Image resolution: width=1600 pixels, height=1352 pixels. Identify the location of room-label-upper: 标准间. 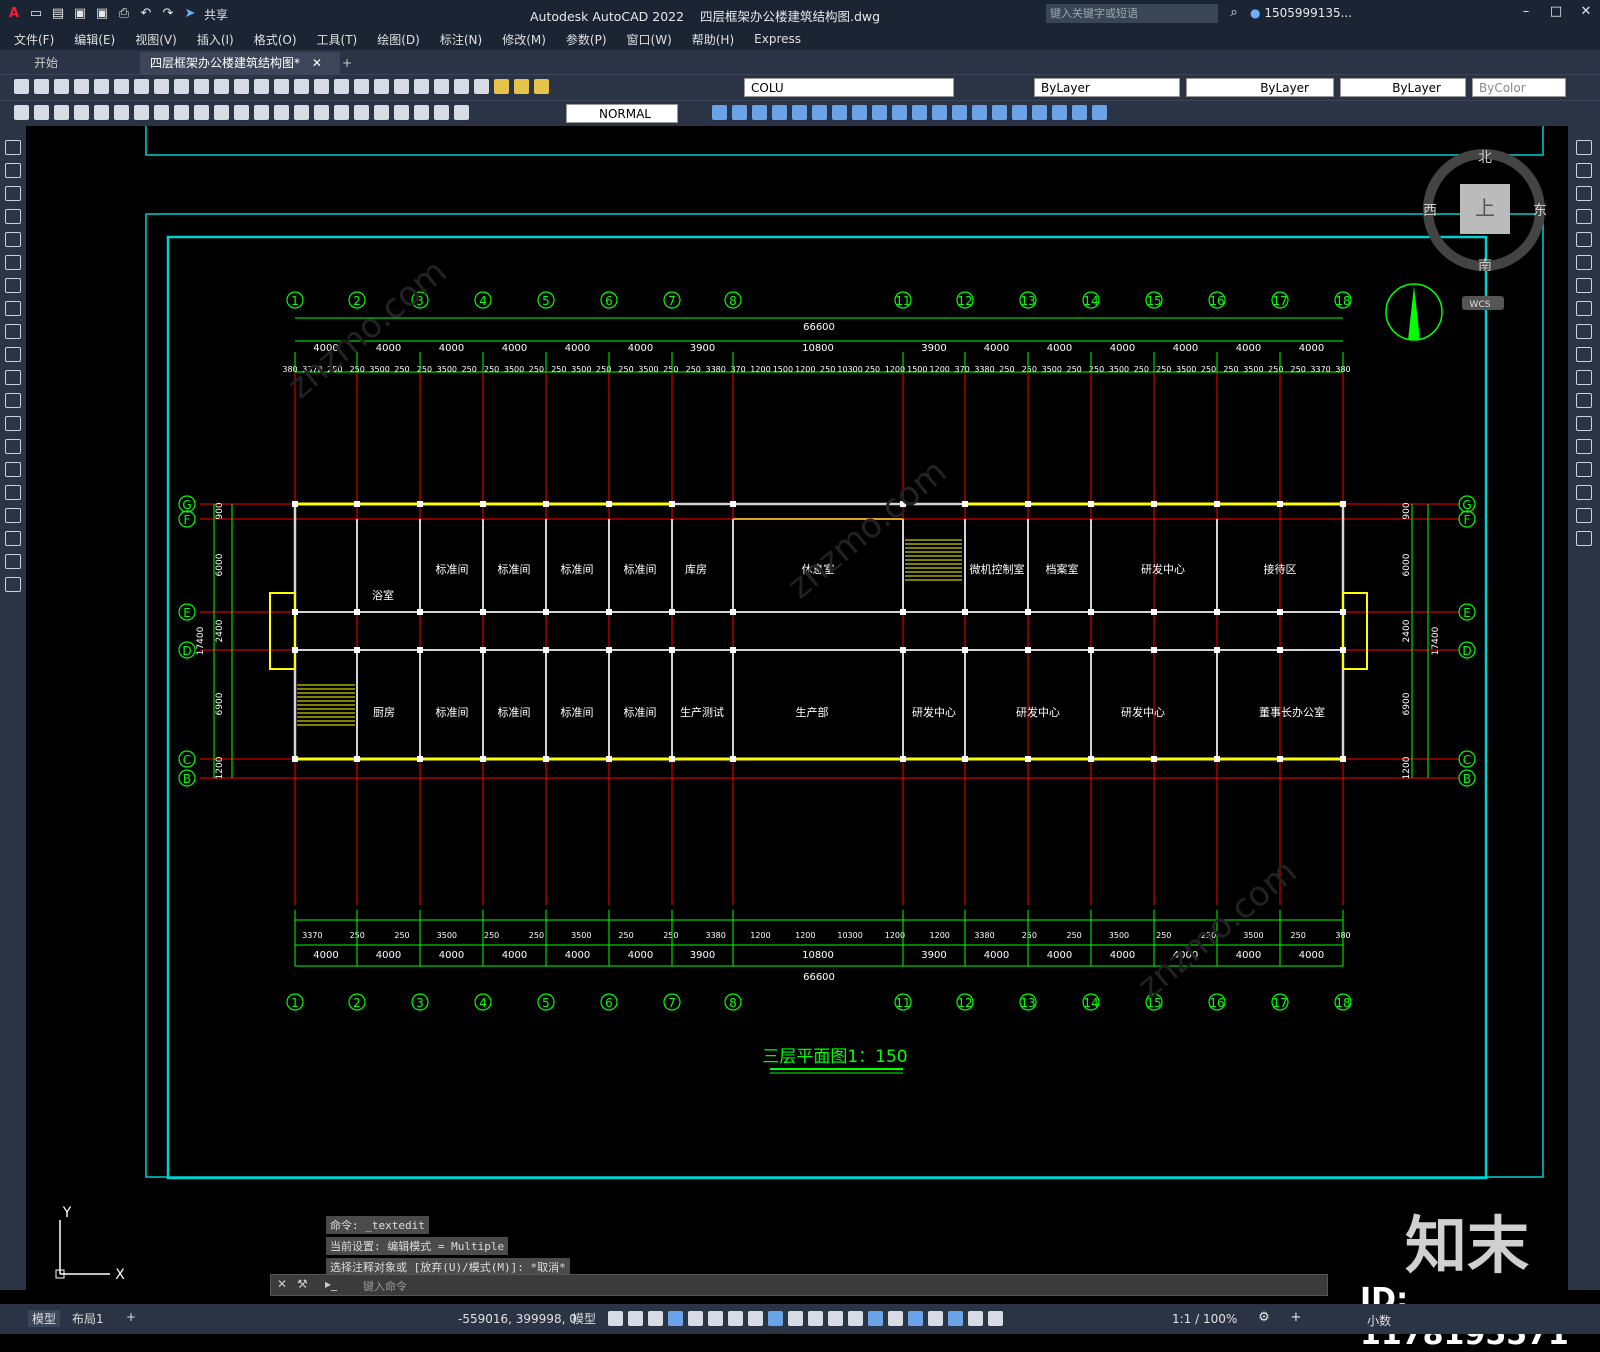
(514, 569).